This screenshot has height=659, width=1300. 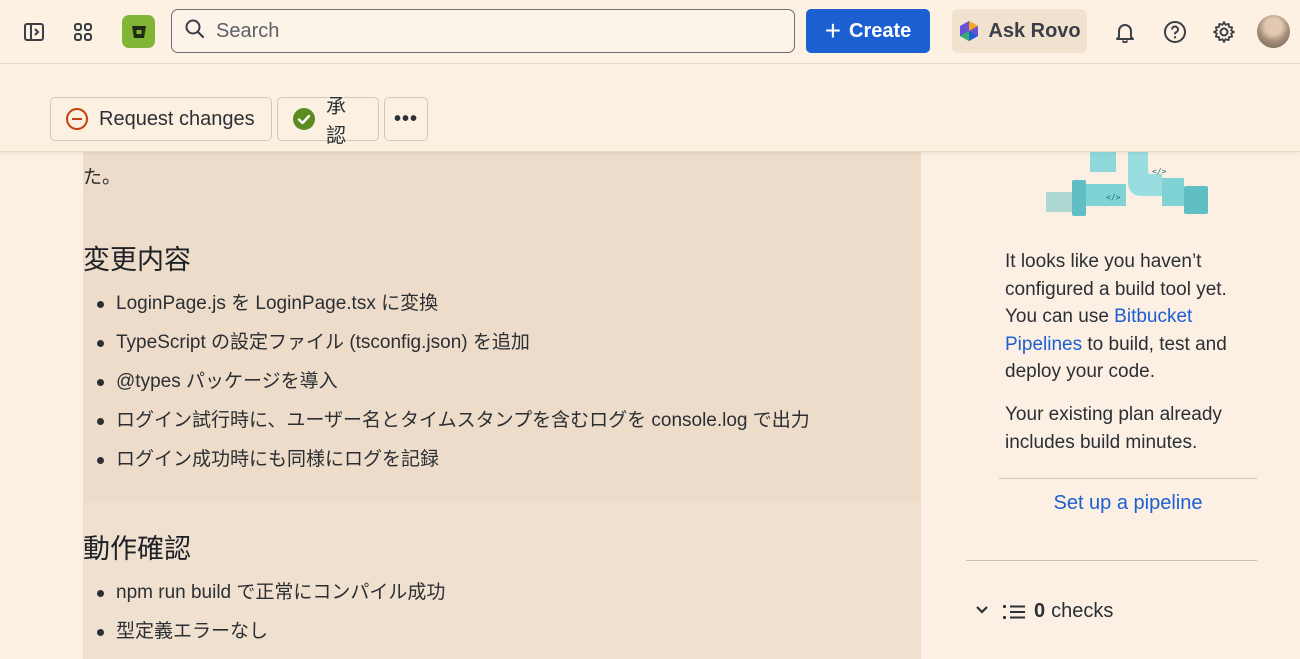 I want to click on approve-label: 承認, so click(x=336, y=121).